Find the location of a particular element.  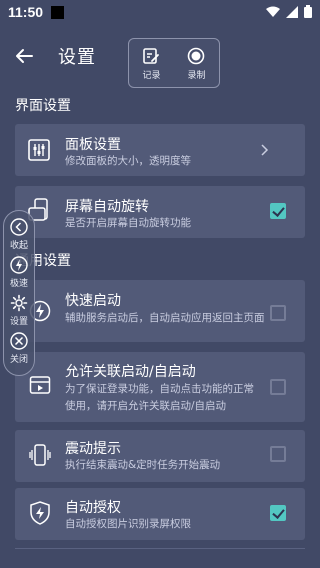

sidebar-label: 极速 is located at coordinates (18, 284).